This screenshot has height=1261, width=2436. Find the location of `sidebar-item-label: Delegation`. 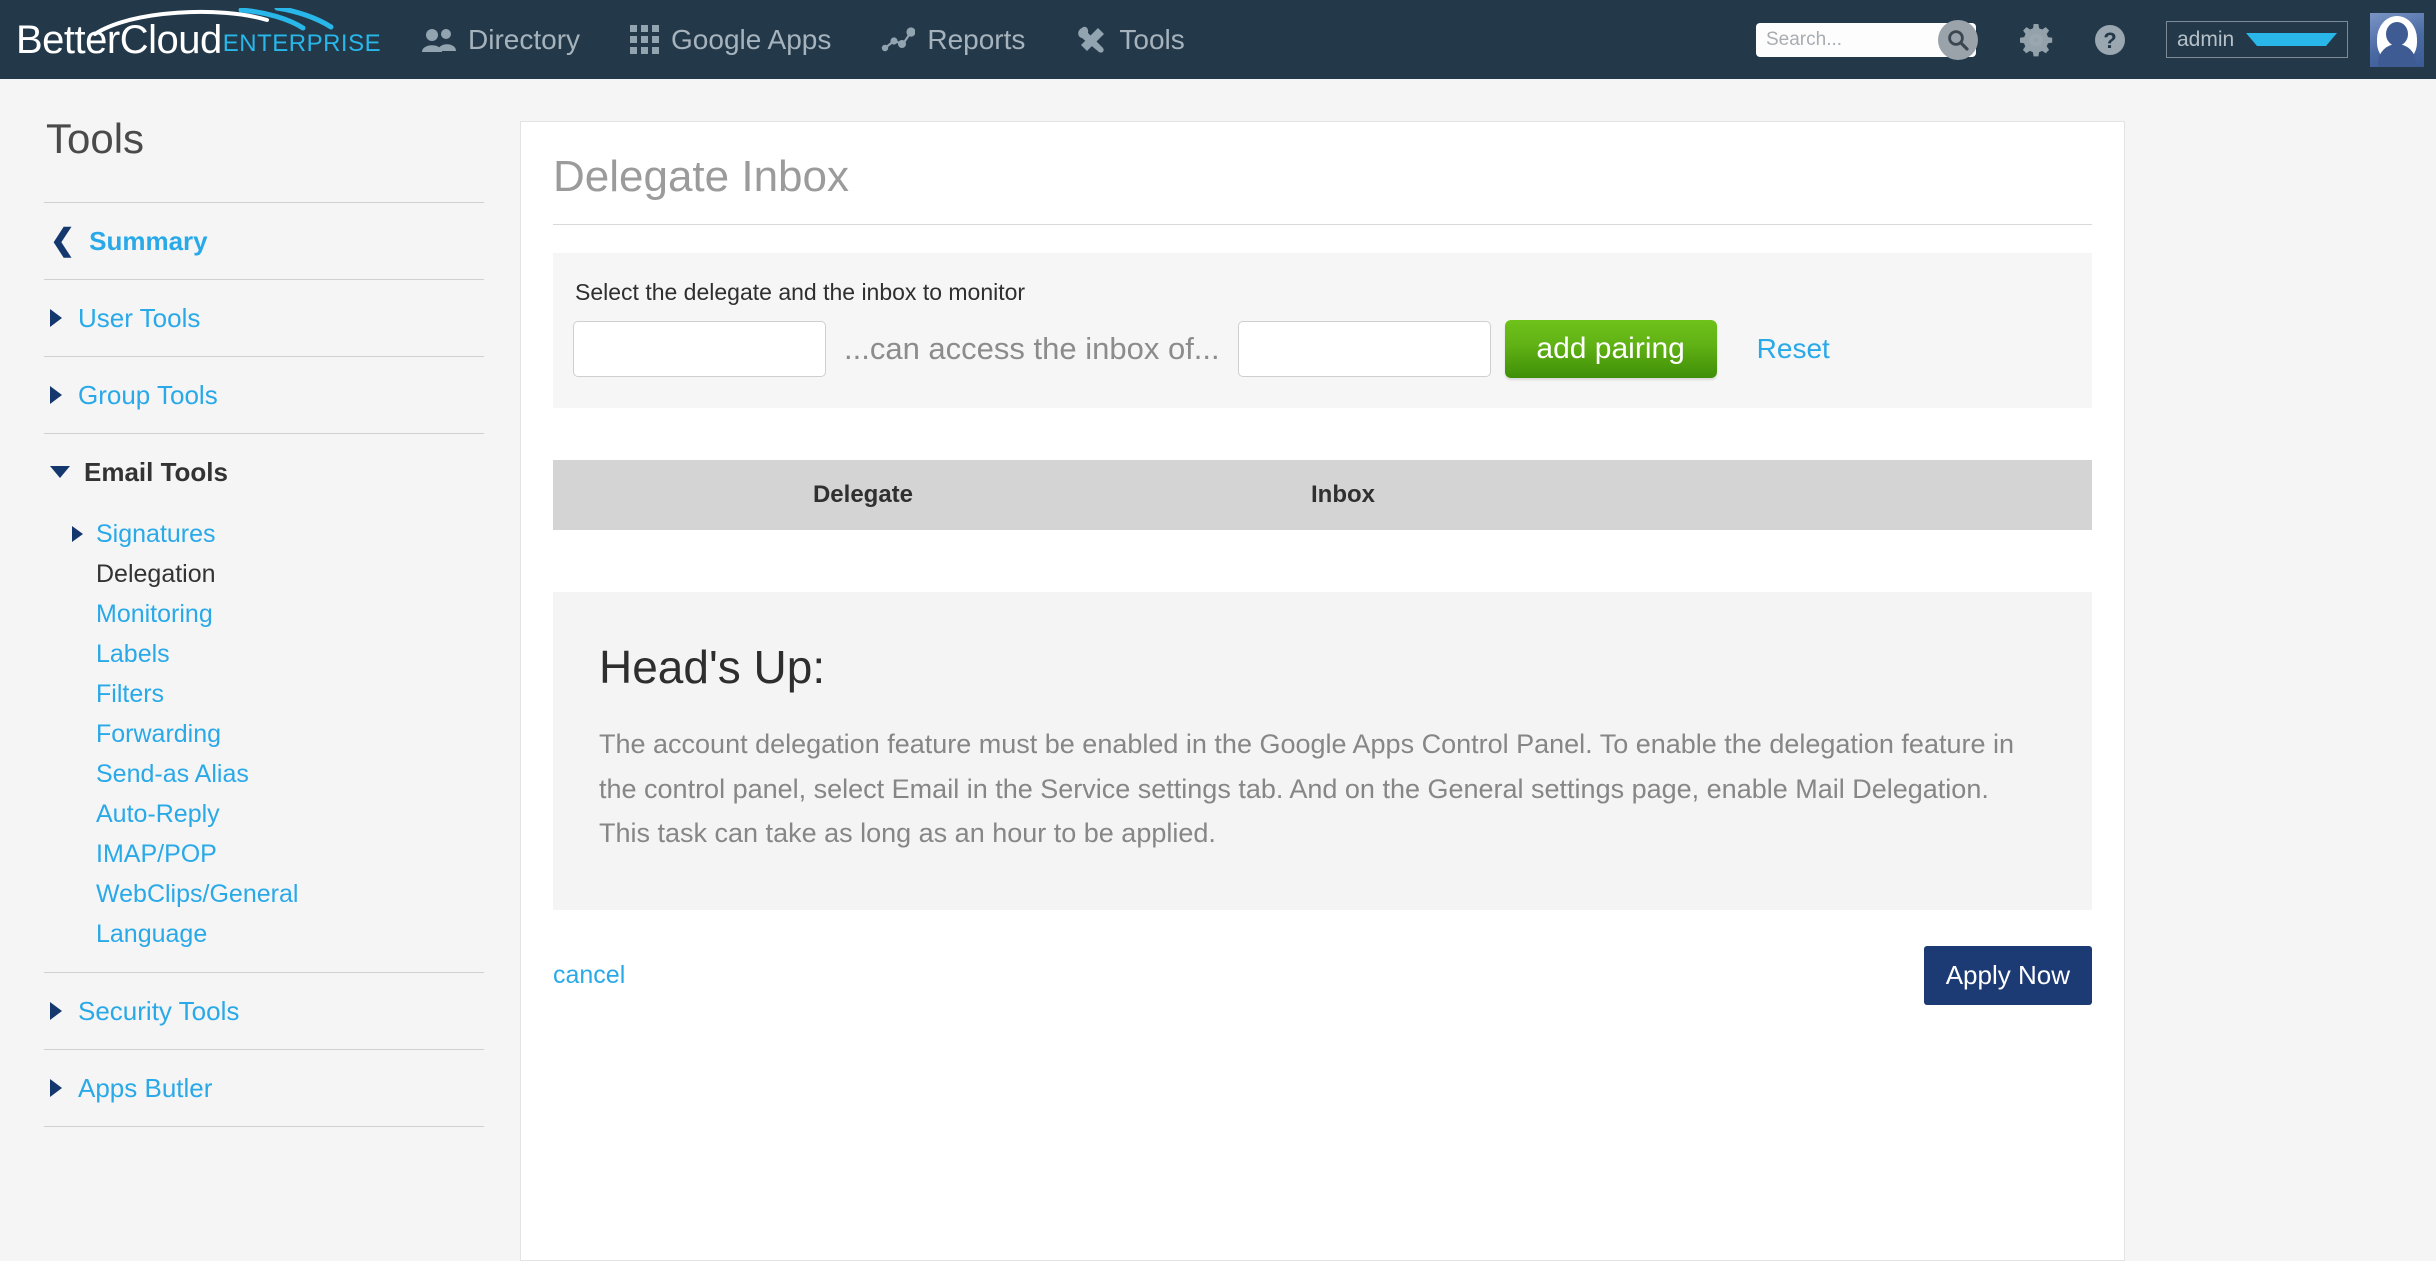

sidebar-item-label: Delegation is located at coordinates (156, 573).